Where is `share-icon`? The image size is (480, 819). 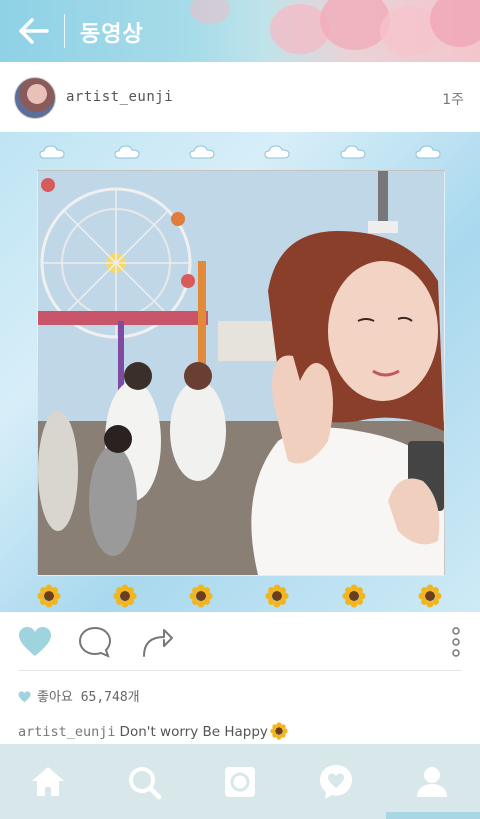
share-icon is located at coordinates (158, 643).